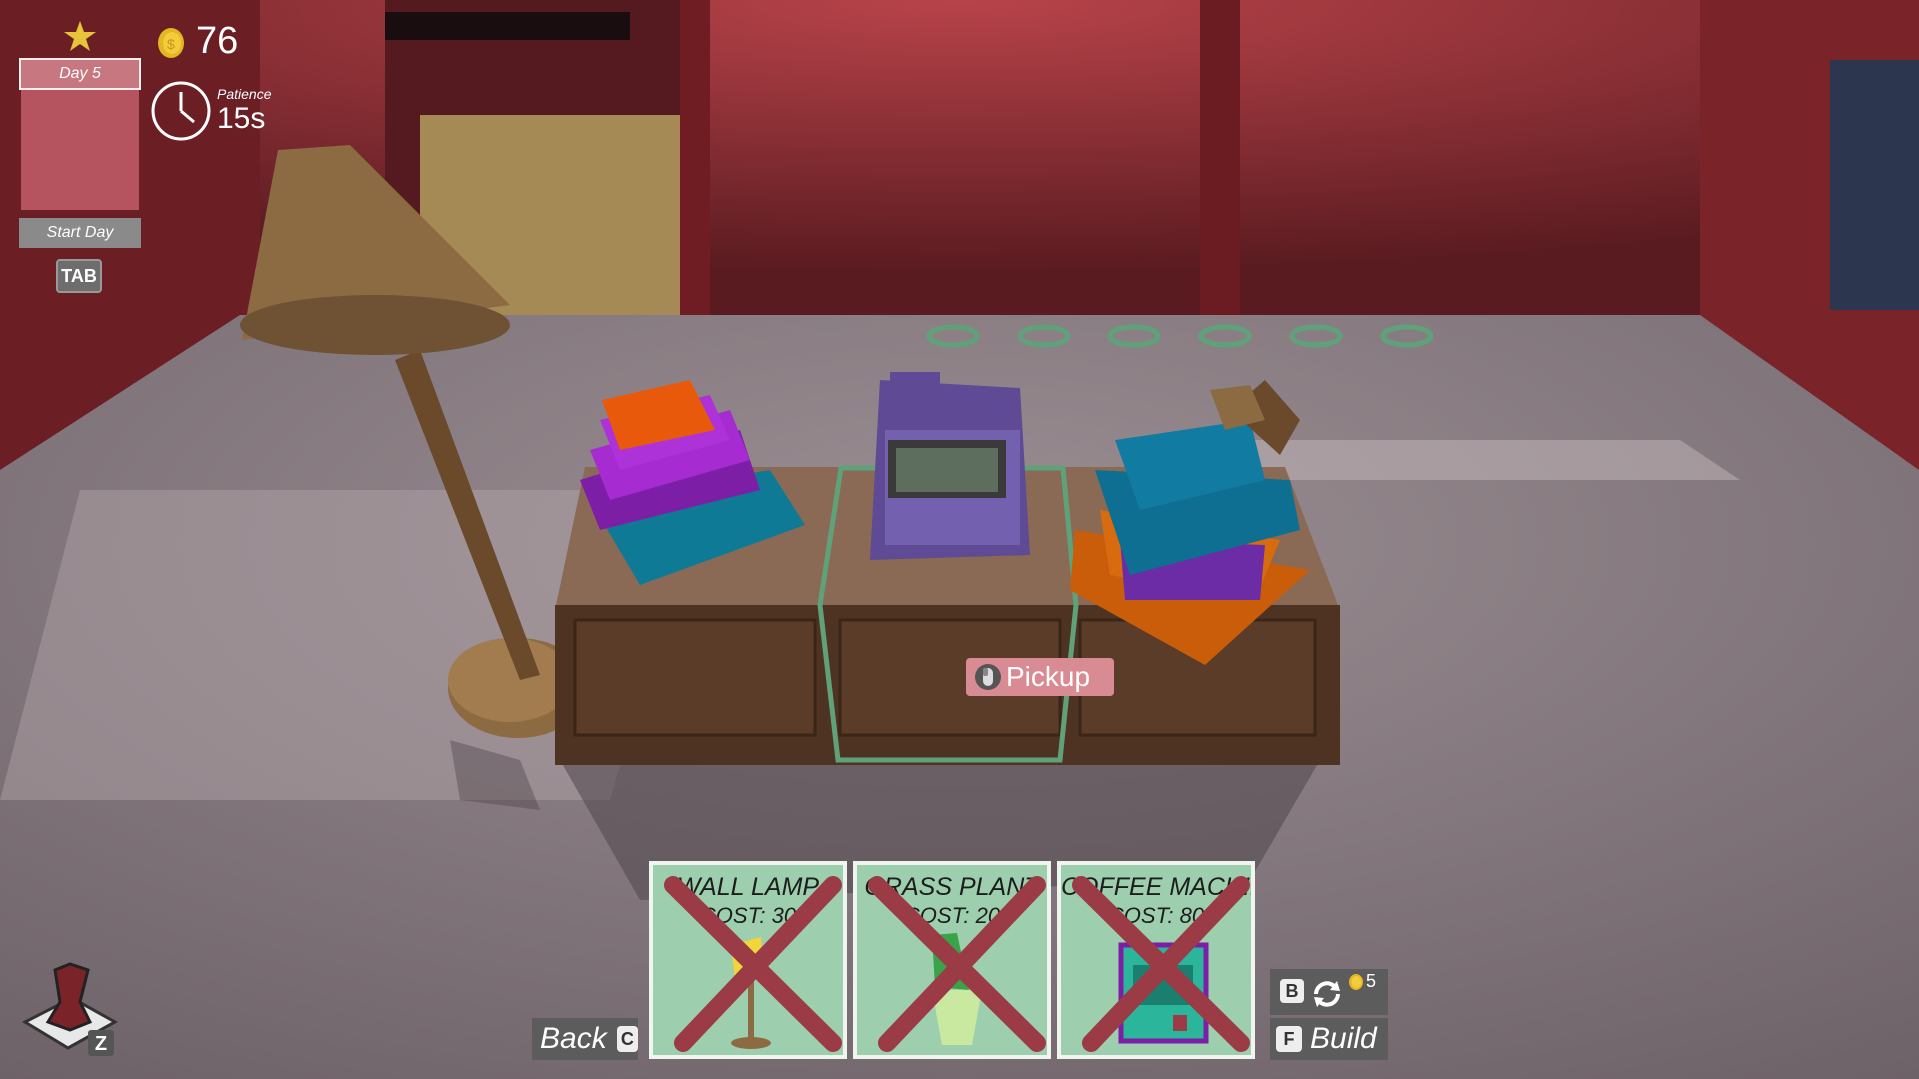 This screenshot has height=1079, width=1919. What do you see at coordinates (627, 1039) in the screenshot?
I see `back-key-hint: C` at bounding box center [627, 1039].